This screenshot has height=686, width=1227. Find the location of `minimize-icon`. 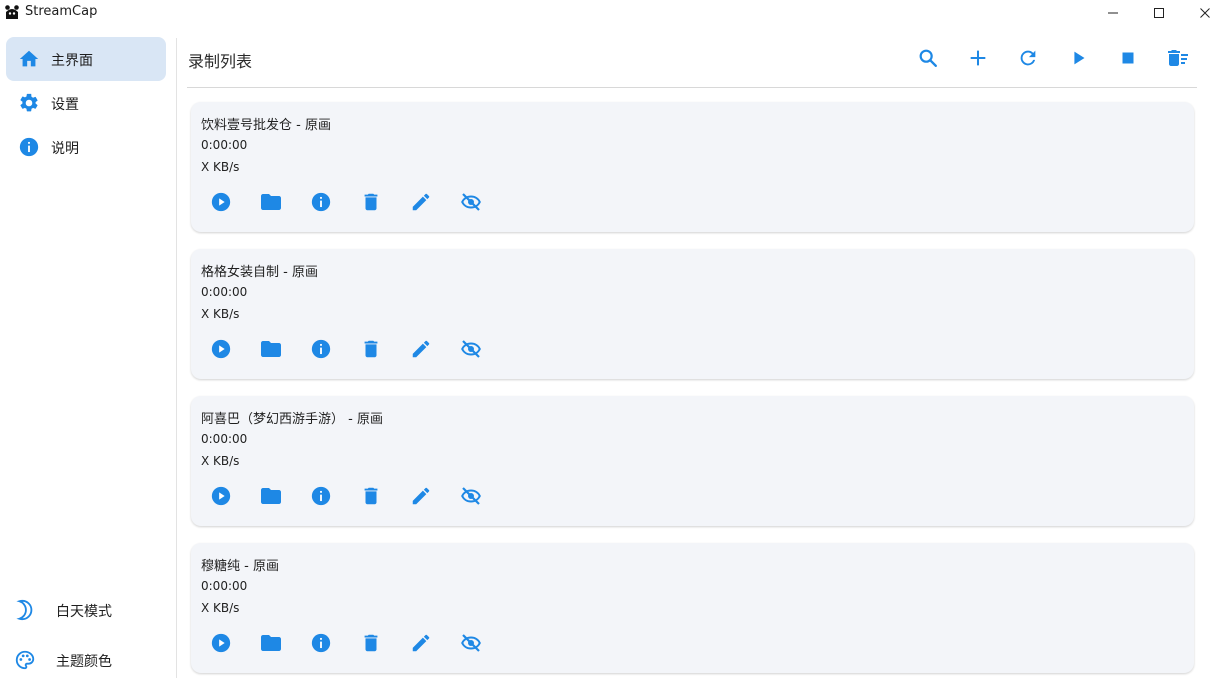

minimize-icon is located at coordinates (1113, 13).